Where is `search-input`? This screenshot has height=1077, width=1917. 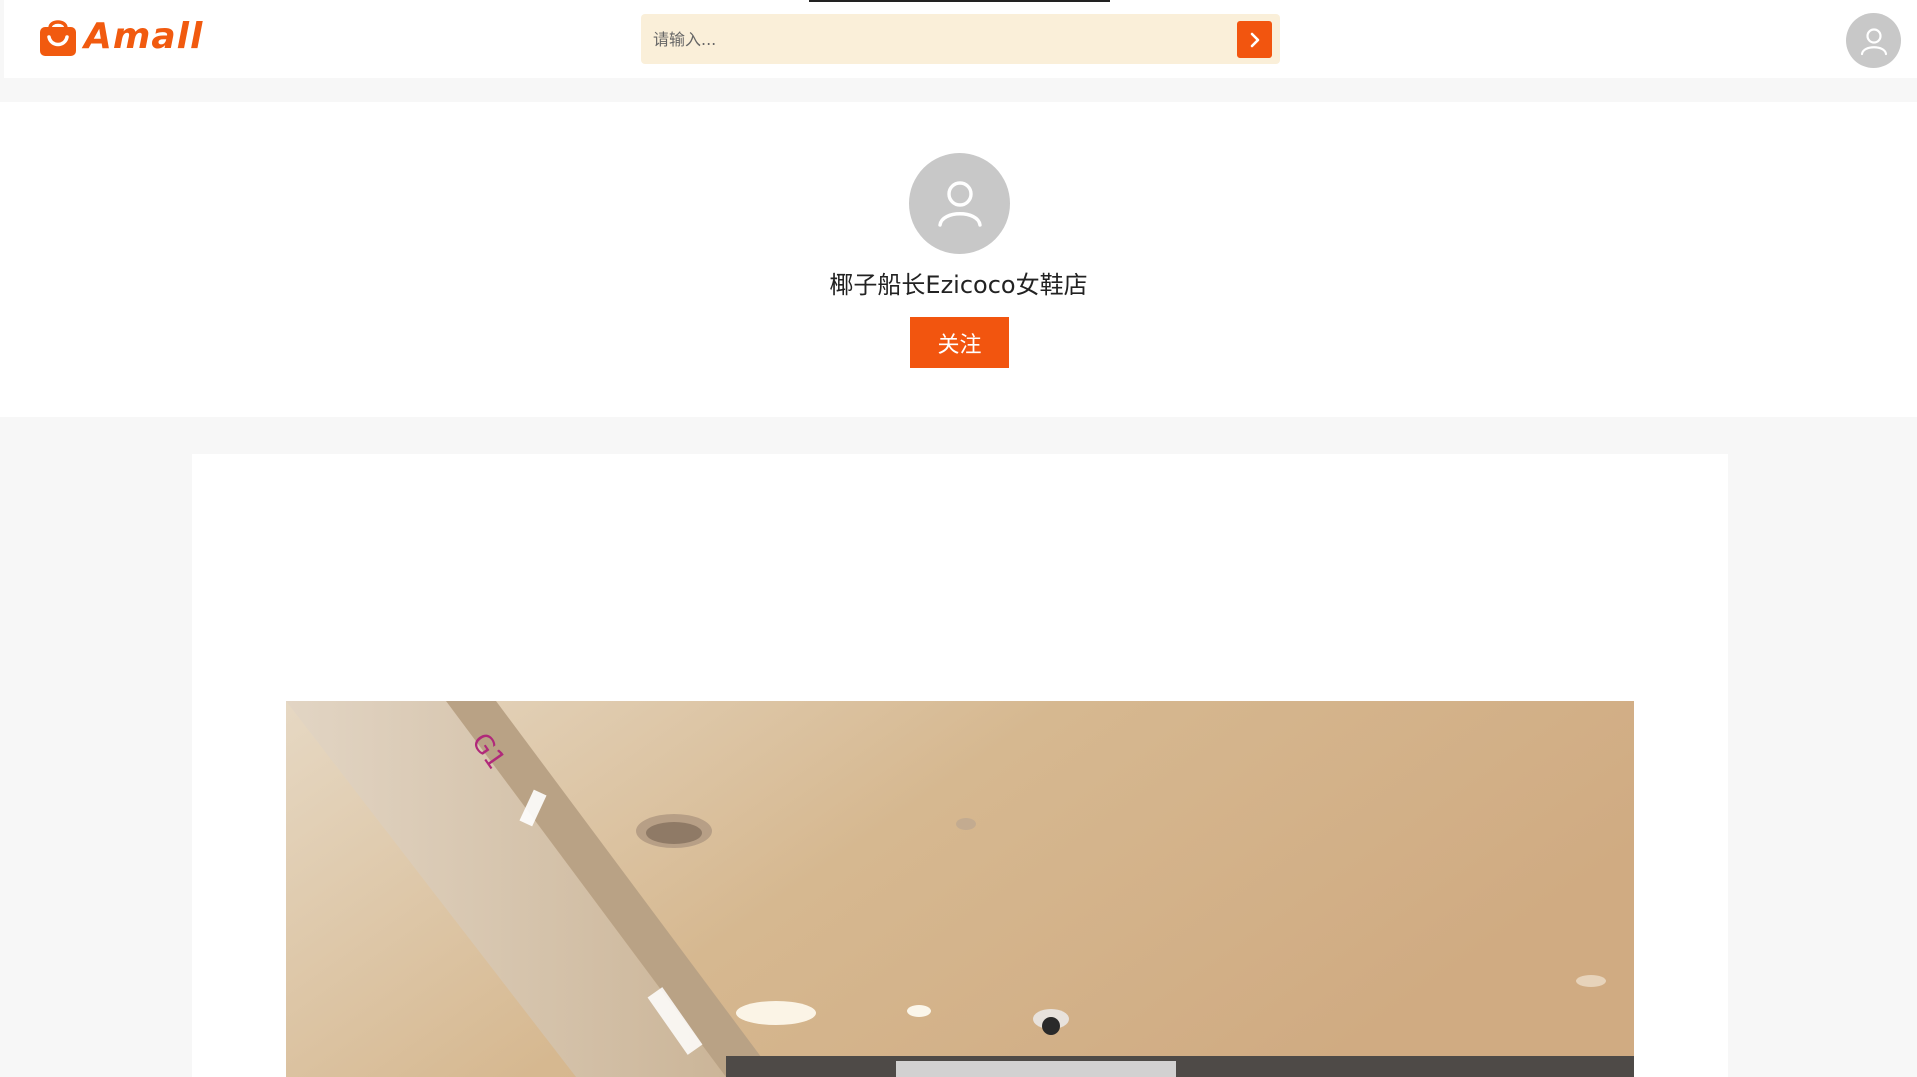 search-input is located at coordinates (933, 39).